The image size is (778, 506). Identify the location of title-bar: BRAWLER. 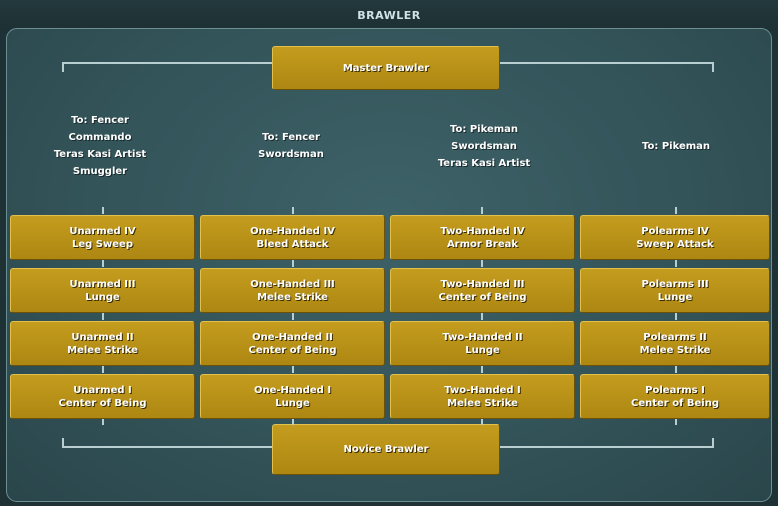
(389, 15).